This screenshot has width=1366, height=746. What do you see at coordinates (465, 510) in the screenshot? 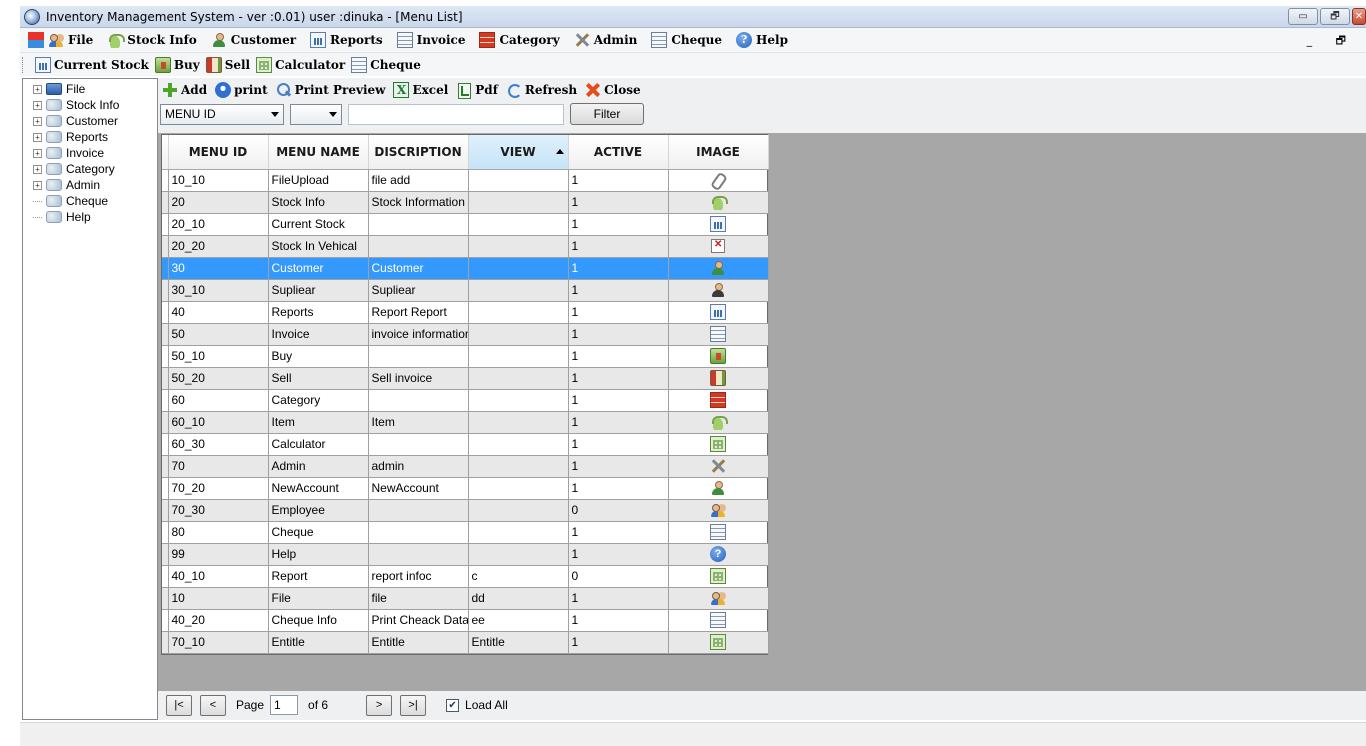
I see `table-row: 70_30 Employee 0` at bounding box center [465, 510].